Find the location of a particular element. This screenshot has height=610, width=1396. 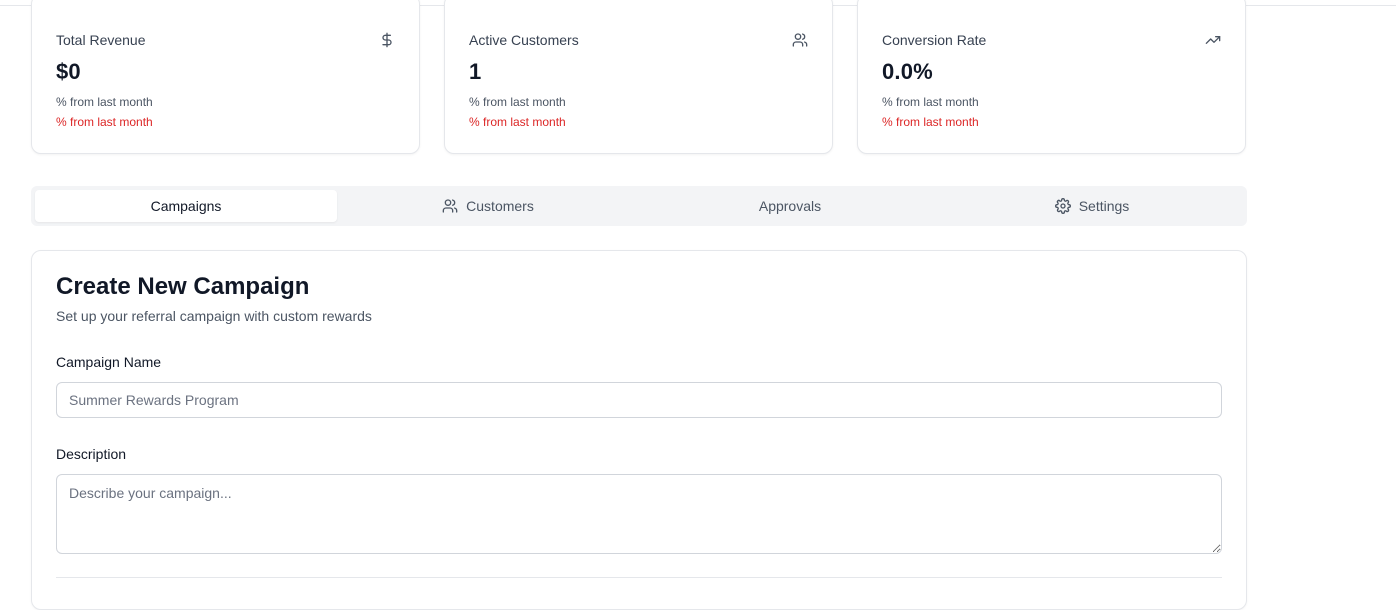

stat-value: 1 is located at coordinates (475, 71).